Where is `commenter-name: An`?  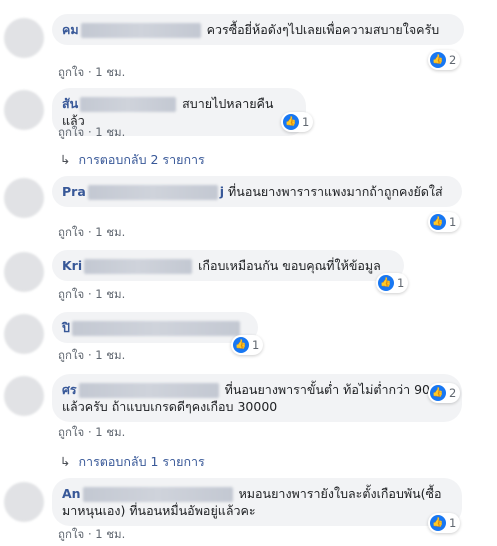
commenter-name: An is located at coordinates (71, 493).